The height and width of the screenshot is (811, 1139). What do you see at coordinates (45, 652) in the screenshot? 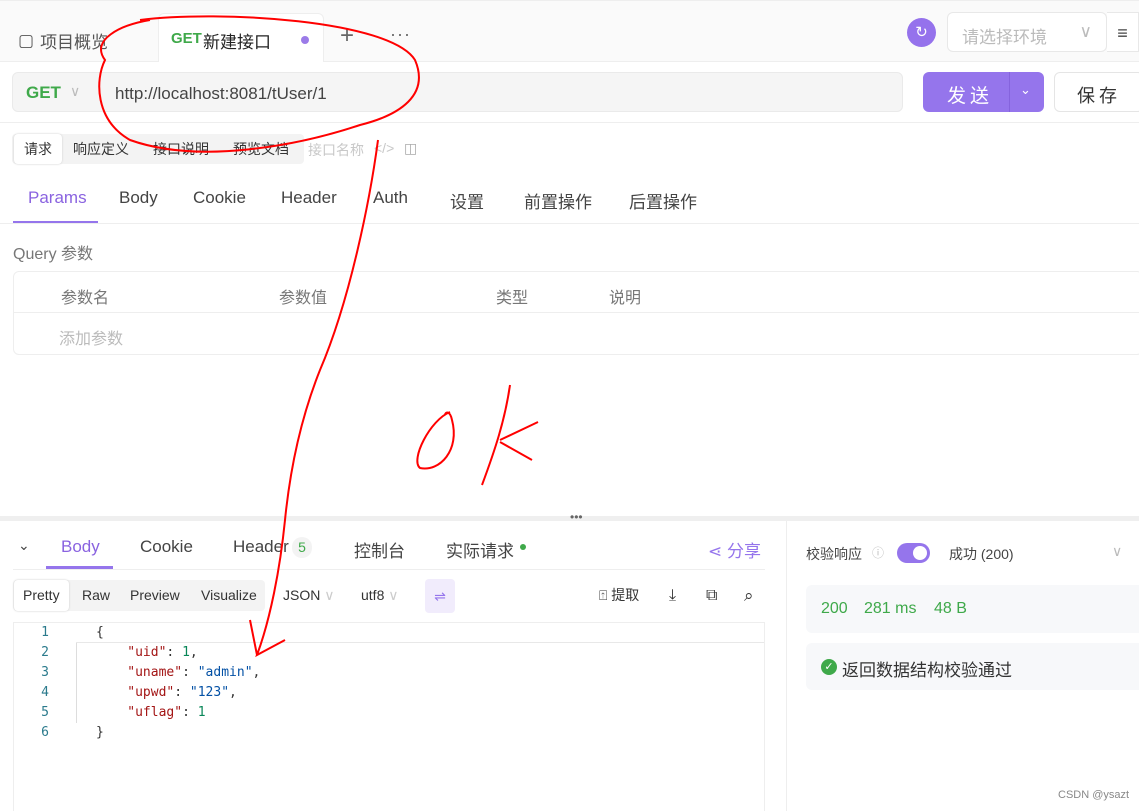
I see `line-number: 2` at bounding box center [45, 652].